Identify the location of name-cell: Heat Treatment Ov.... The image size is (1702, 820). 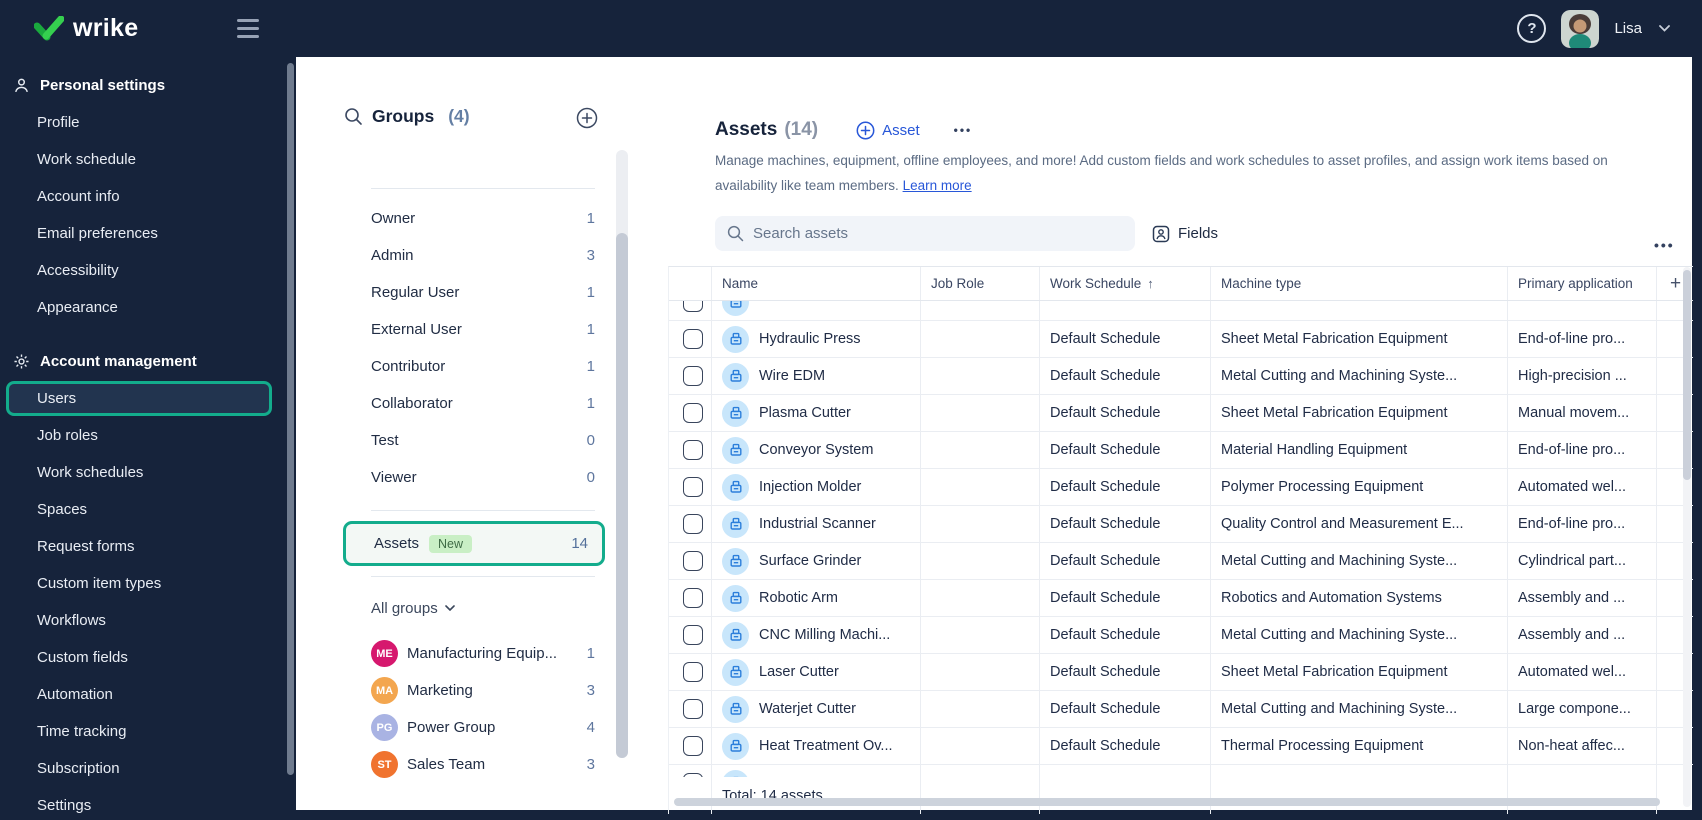
(816, 746).